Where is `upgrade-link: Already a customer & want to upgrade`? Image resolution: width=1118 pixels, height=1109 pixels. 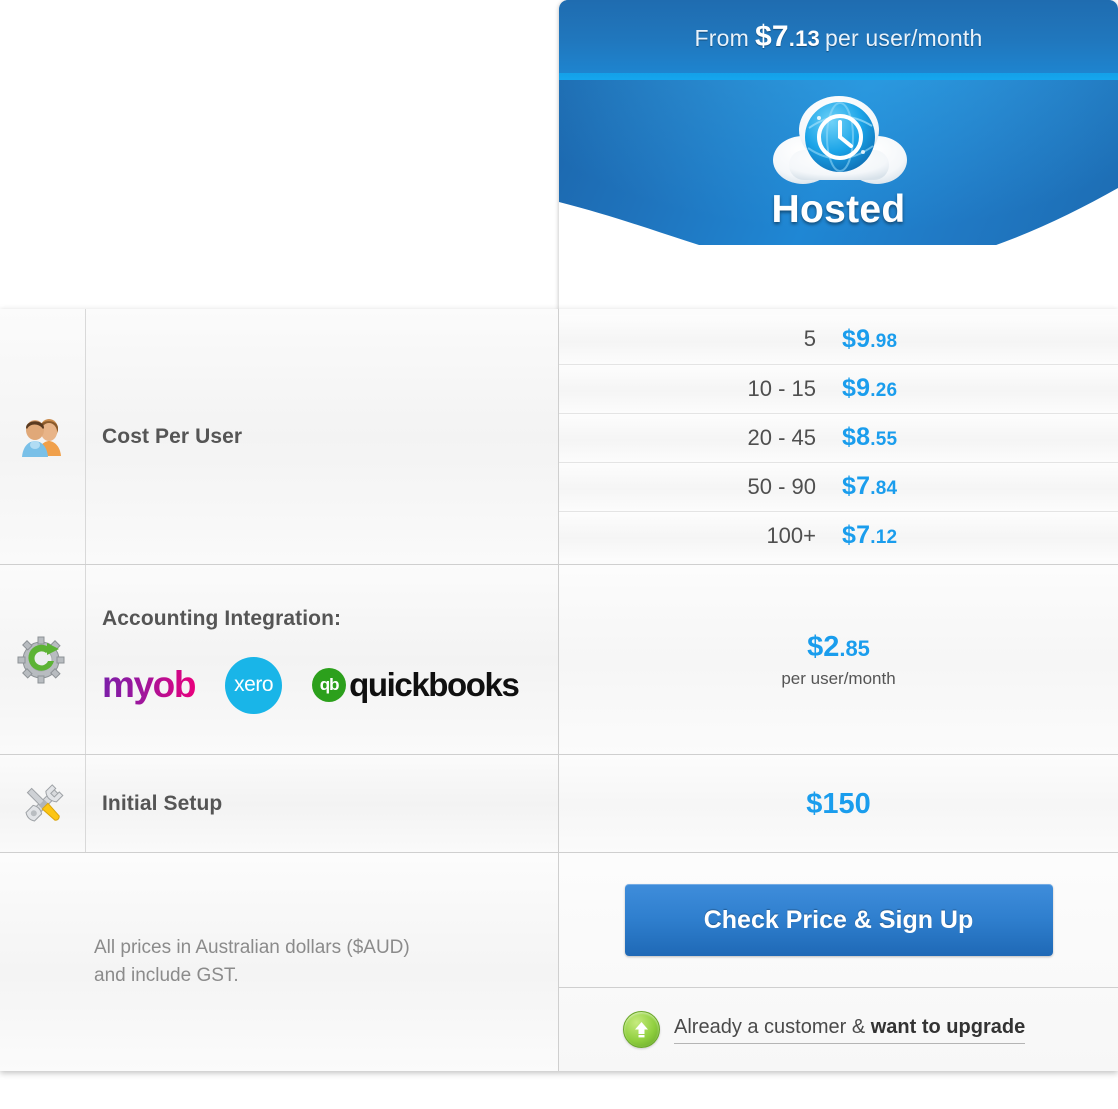 upgrade-link: Already a customer & want to upgrade is located at coordinates (850, 1029).